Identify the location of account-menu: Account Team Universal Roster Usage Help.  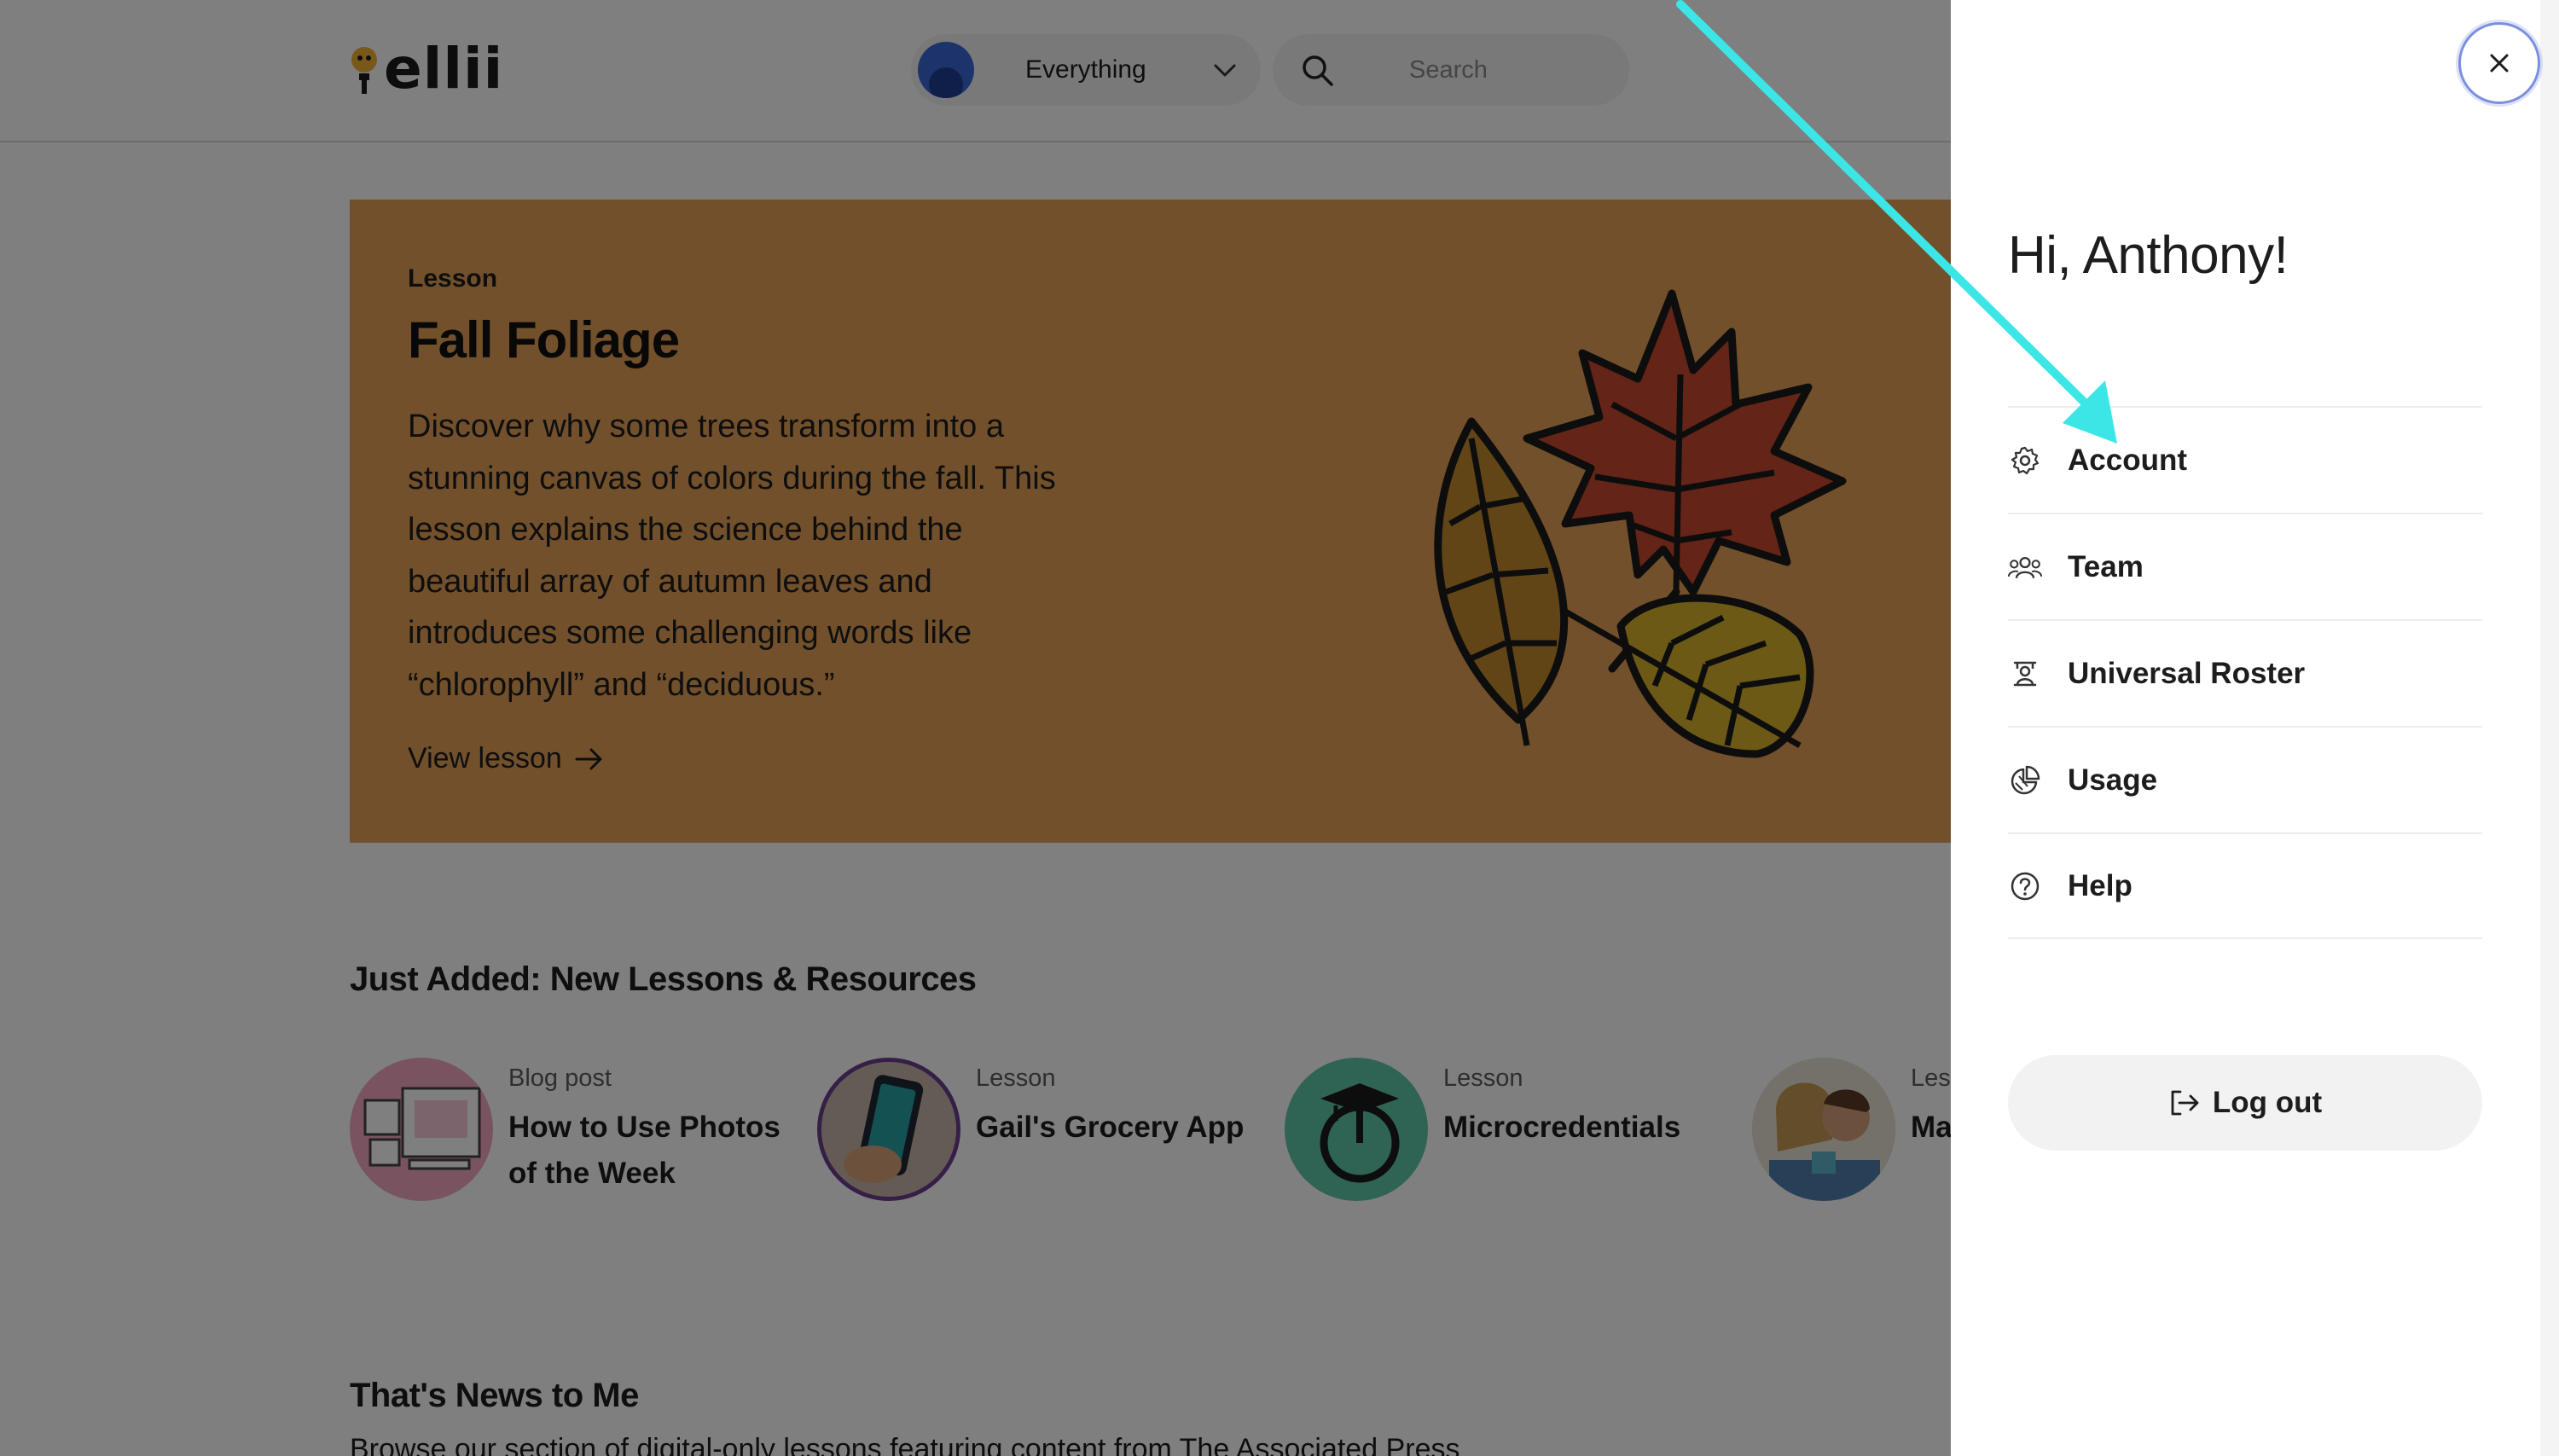
(2245, 672).